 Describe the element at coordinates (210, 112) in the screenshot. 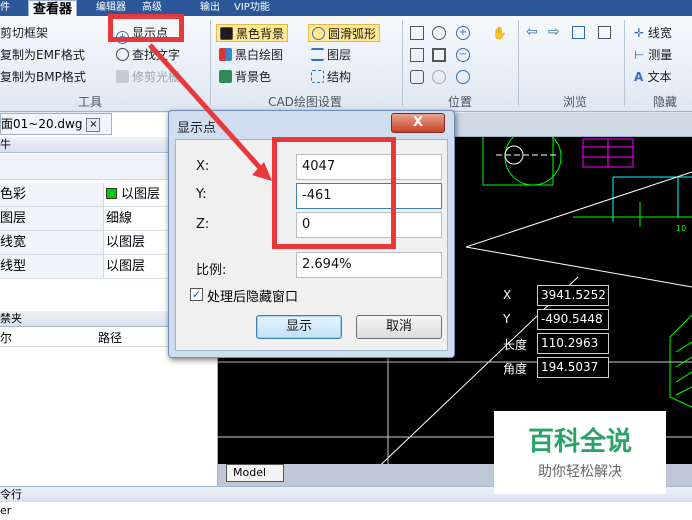

I see `annotation-arrow` at that location.